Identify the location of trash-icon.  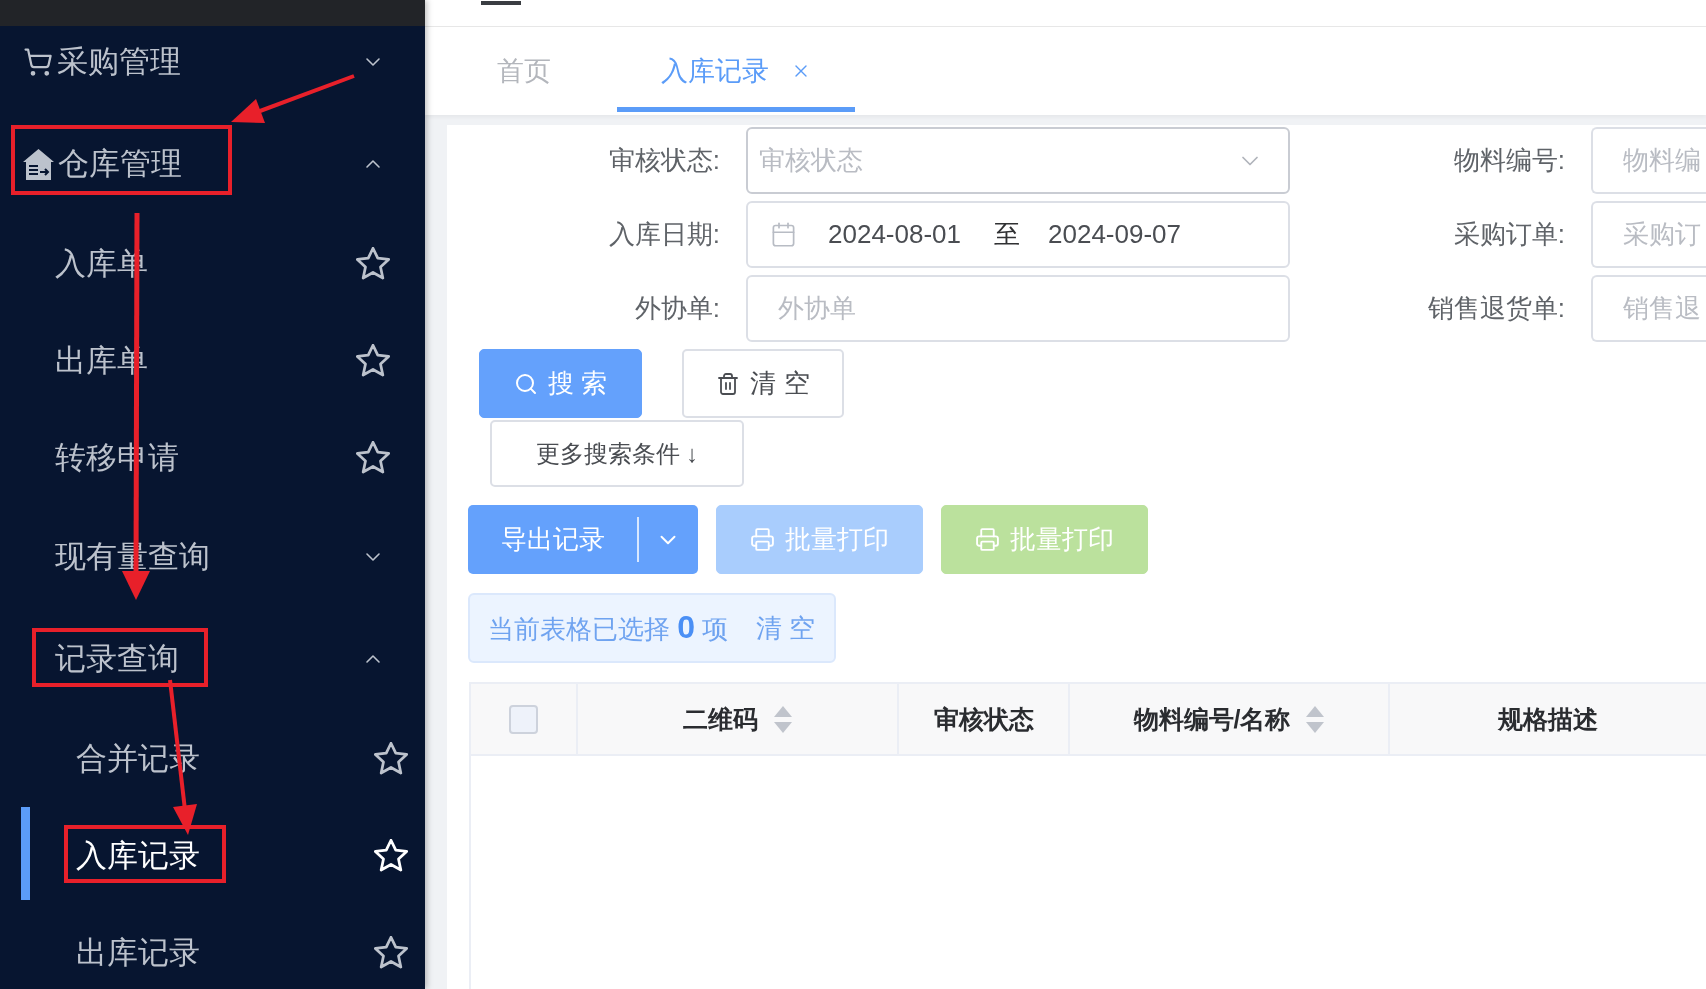
(728, 383).